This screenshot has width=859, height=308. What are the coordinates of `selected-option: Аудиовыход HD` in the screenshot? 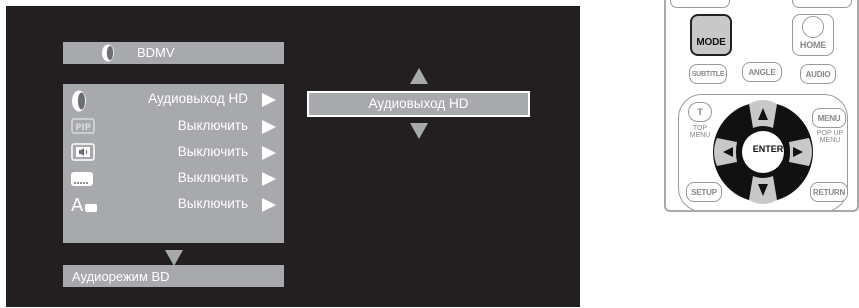 It's located at (418, 104).